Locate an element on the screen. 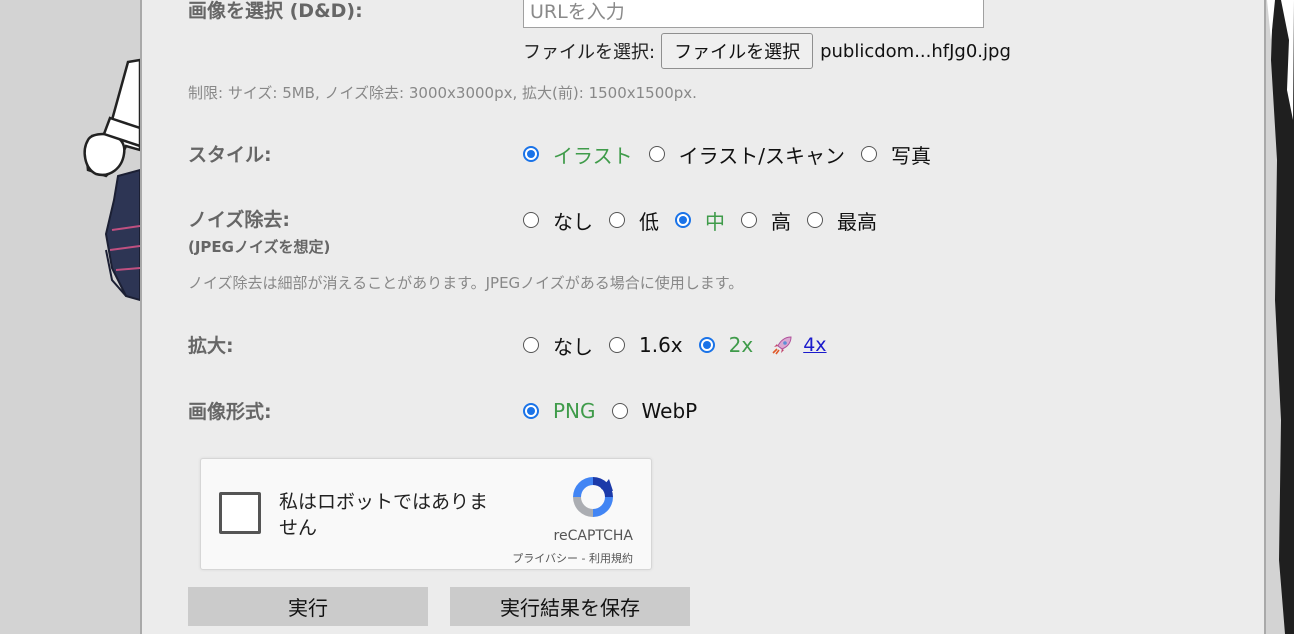 The image size is (1294, 634). noise-note: ノイズ除去は細部が消えることがあります。JPEGノイズがある場合に使用します。 is located at coordinates (466, 283).